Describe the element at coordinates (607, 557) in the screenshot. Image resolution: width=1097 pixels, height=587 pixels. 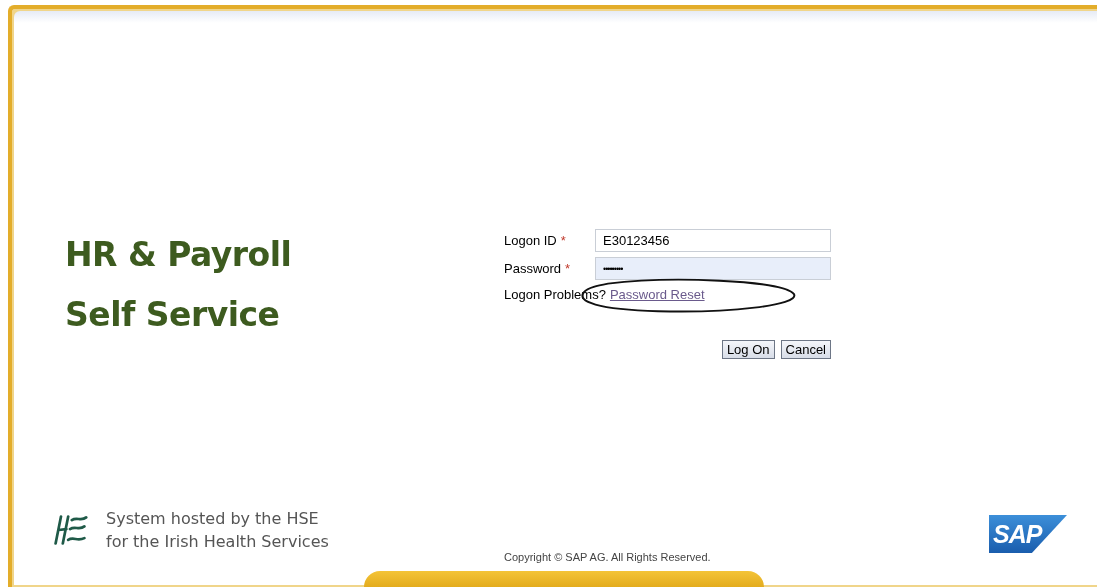
I see `copyright-text: Copyright © SAP AG. All Rights Reserved.` at that location.